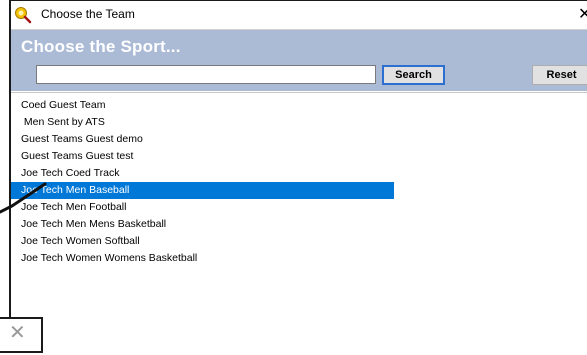  What do you see at coordinates (413, 75) in the screenshot?
I see `search-button: Search` at bounding box center [413, 75].